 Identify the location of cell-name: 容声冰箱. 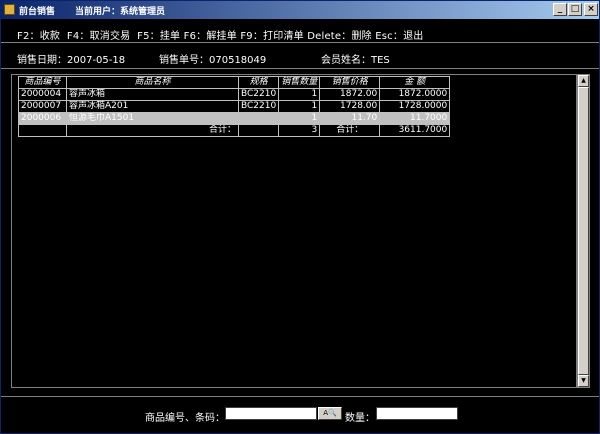
(152, 94).